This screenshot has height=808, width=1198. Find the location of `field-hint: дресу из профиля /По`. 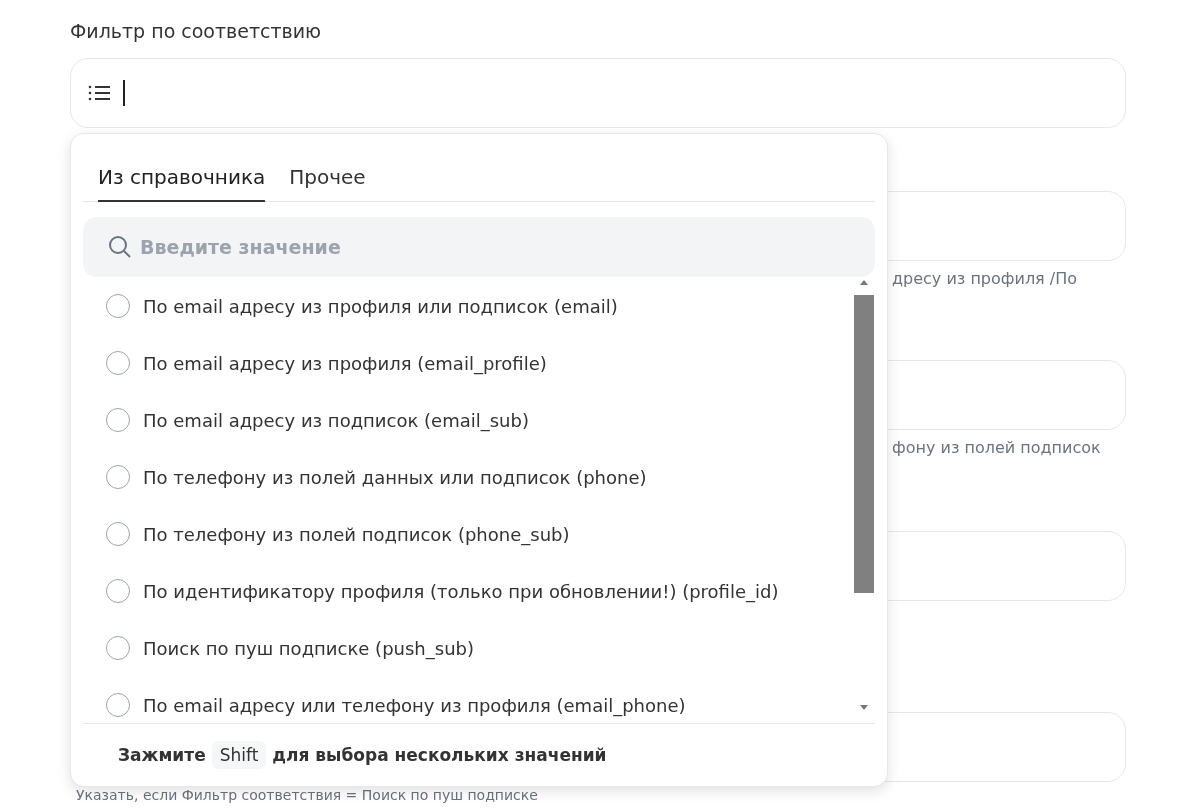

field-hint: дресу из профиля /По is located at coordinates (985, 278).